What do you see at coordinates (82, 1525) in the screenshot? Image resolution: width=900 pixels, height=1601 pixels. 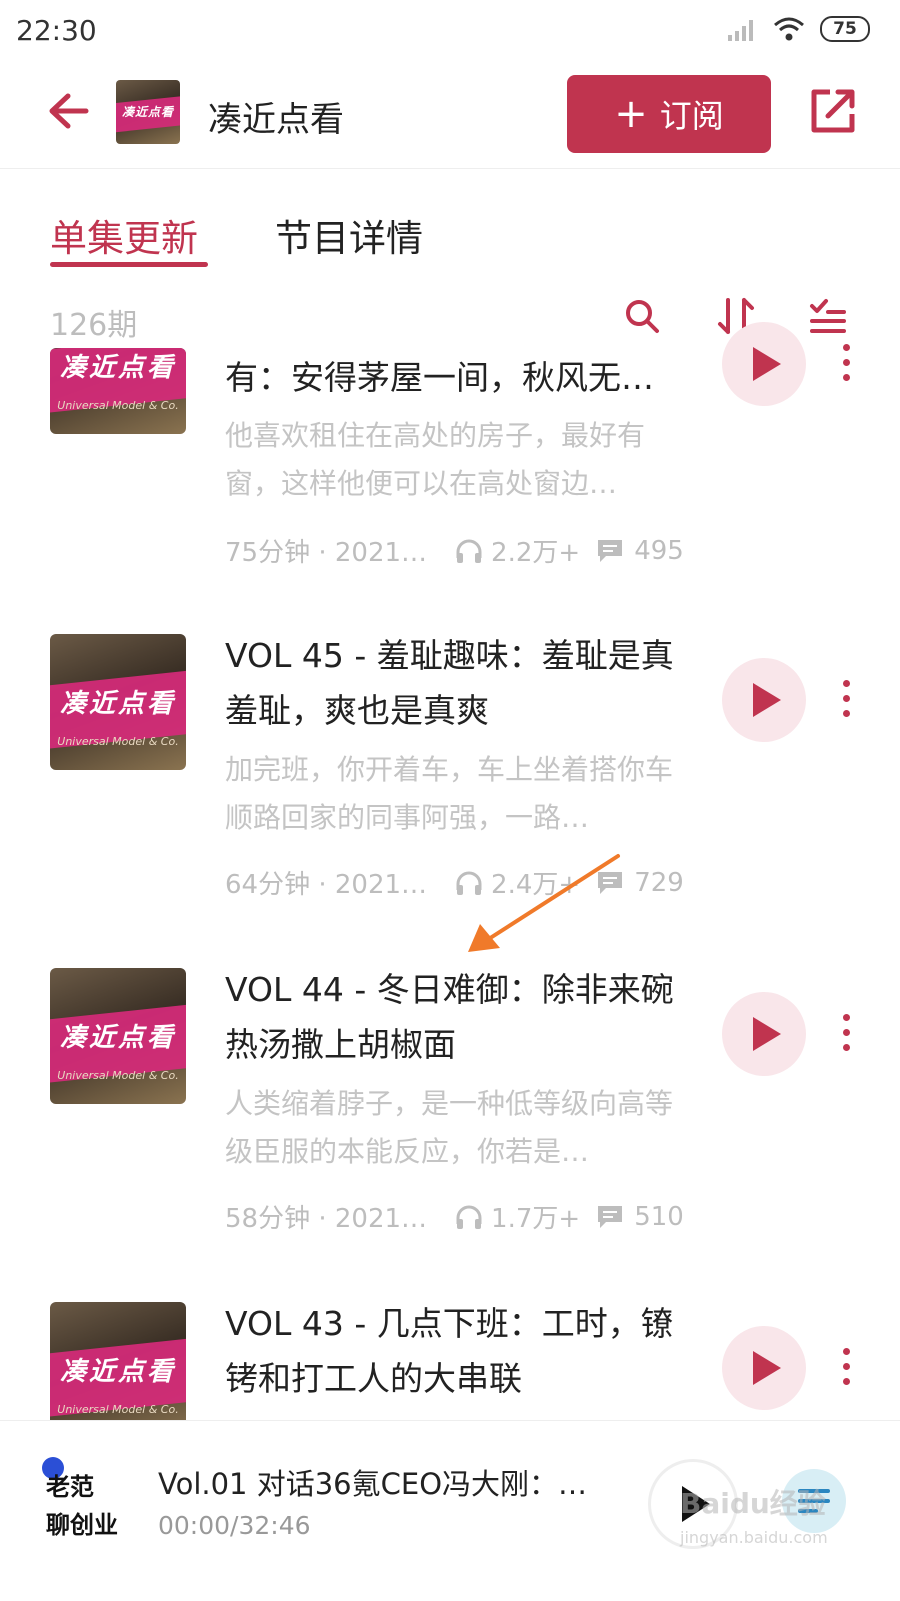 I see `logo-line2: 聊创业` at bounding box center [82, 1525].